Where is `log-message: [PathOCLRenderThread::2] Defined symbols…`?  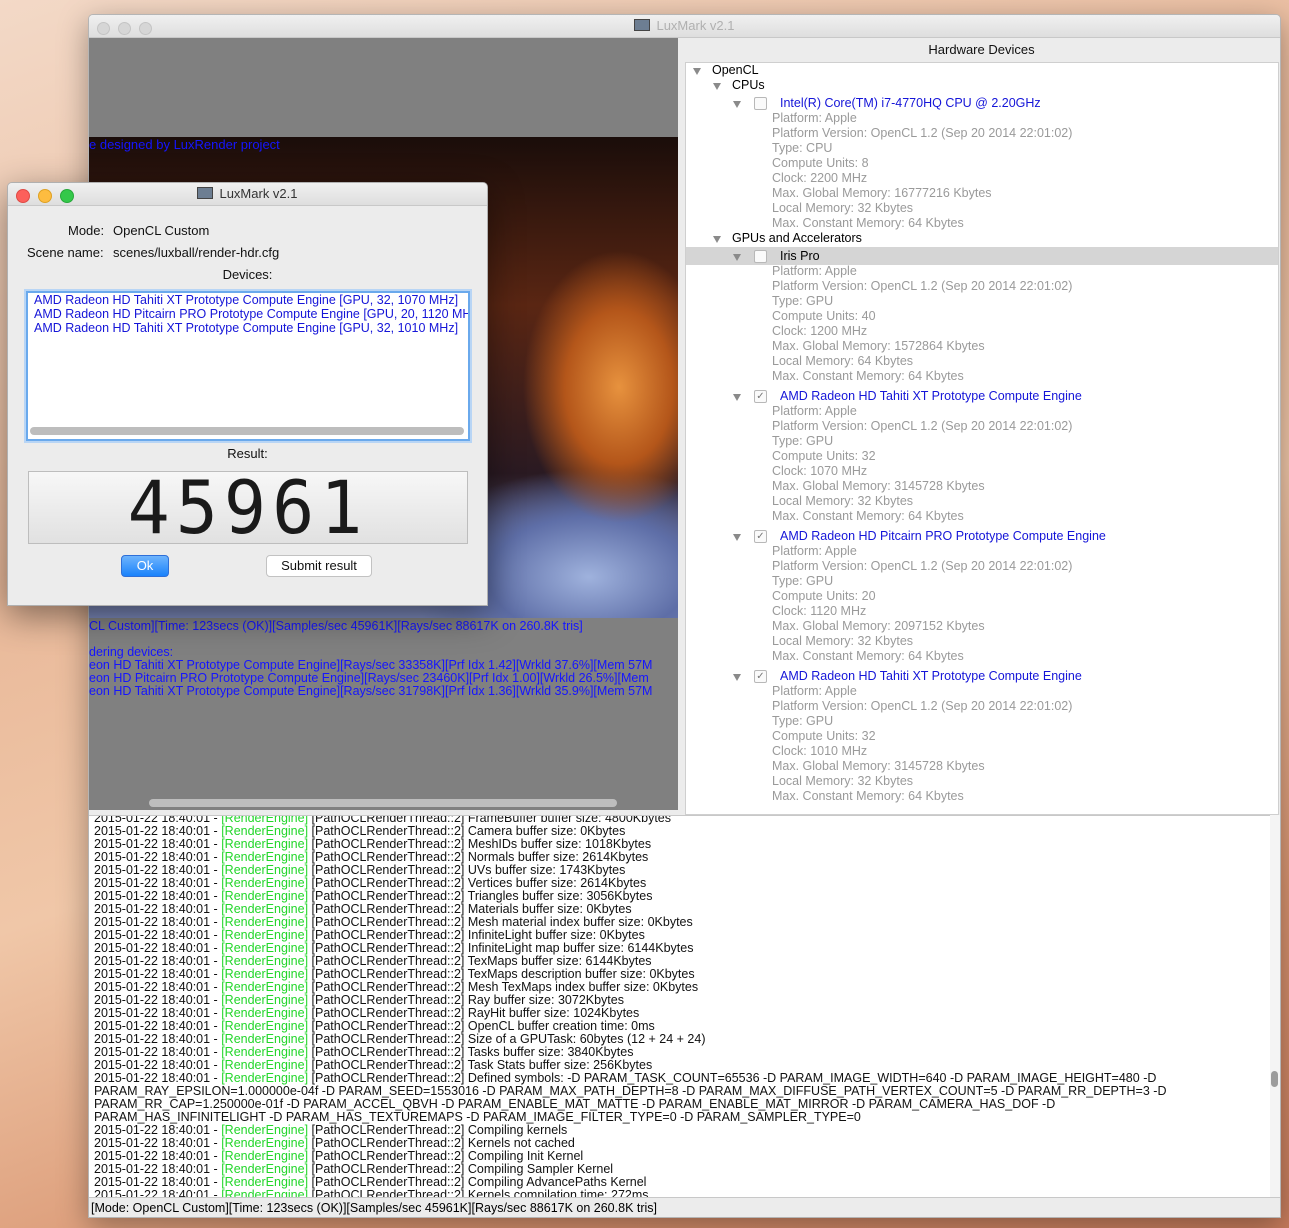
log-message: [PathOCLRenderThread::2] Defined symbols… is located at coordinates (732, 1078).